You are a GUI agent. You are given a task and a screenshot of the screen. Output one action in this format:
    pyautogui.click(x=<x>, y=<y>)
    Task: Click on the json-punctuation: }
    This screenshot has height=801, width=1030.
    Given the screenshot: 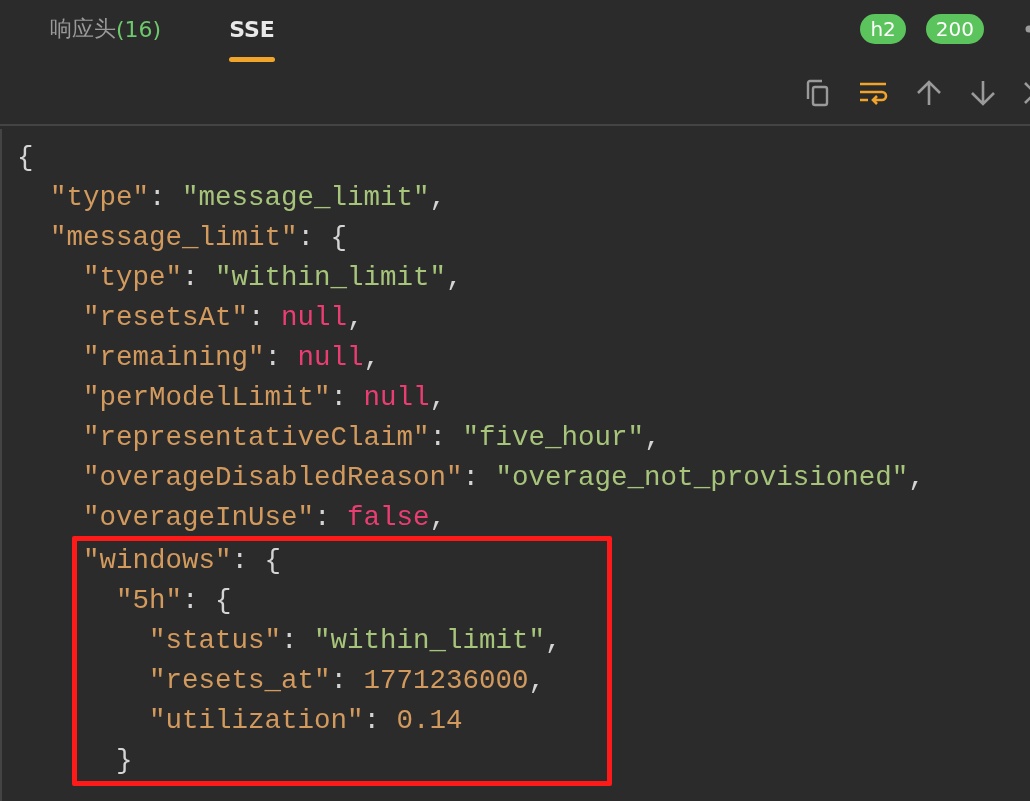 What is the action you would take?
    pyautogui.click(x=124, y=760)
    